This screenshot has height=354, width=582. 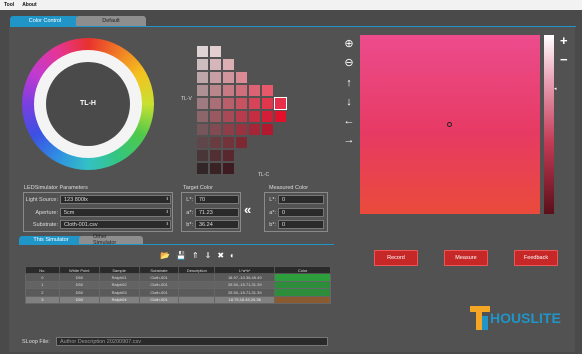 I want to click on color-marker, so click(x=449, y=124).